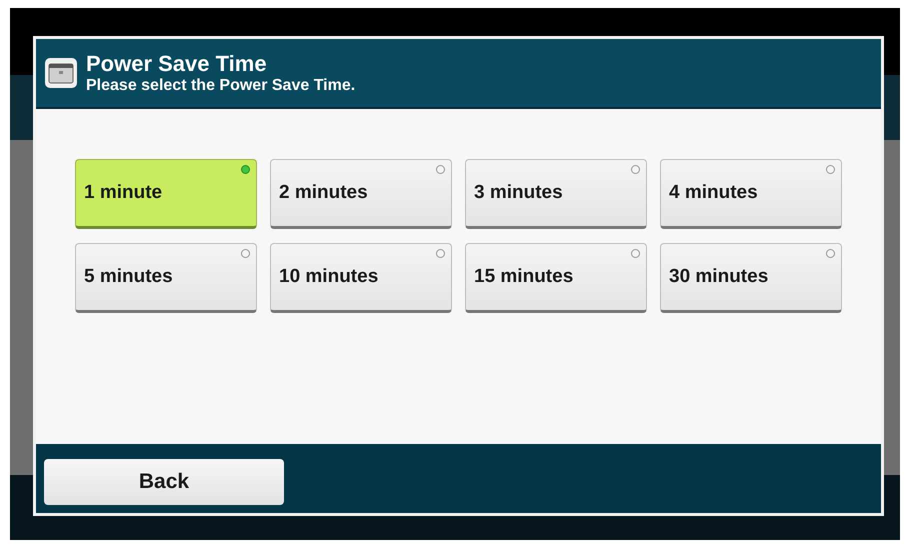  Describe the element at coordinates (164, 481) in the screenshot. I see `back-button: Back` at that location.